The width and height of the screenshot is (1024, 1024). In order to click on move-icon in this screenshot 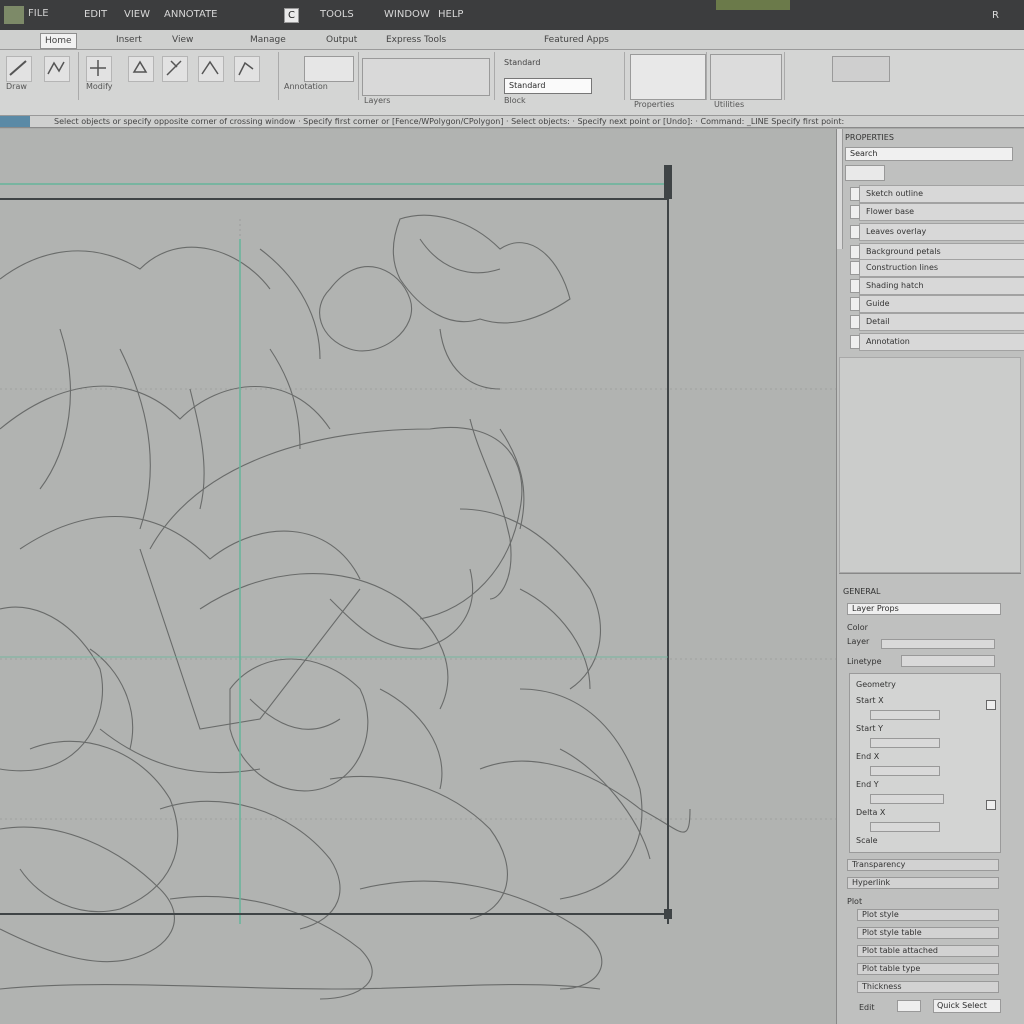, I will do `click(98, 68)`.